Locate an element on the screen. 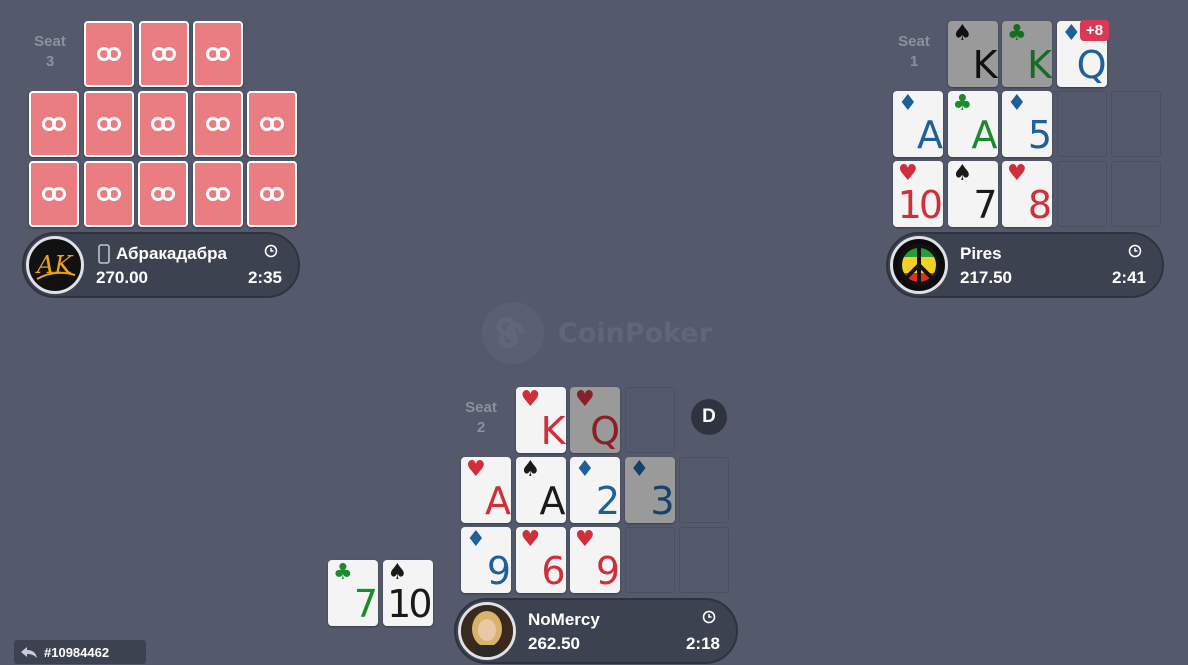 The height and width of the screenshot is (665, 1188). brand-name: CoinPoker is located at coordinates (635, 333).